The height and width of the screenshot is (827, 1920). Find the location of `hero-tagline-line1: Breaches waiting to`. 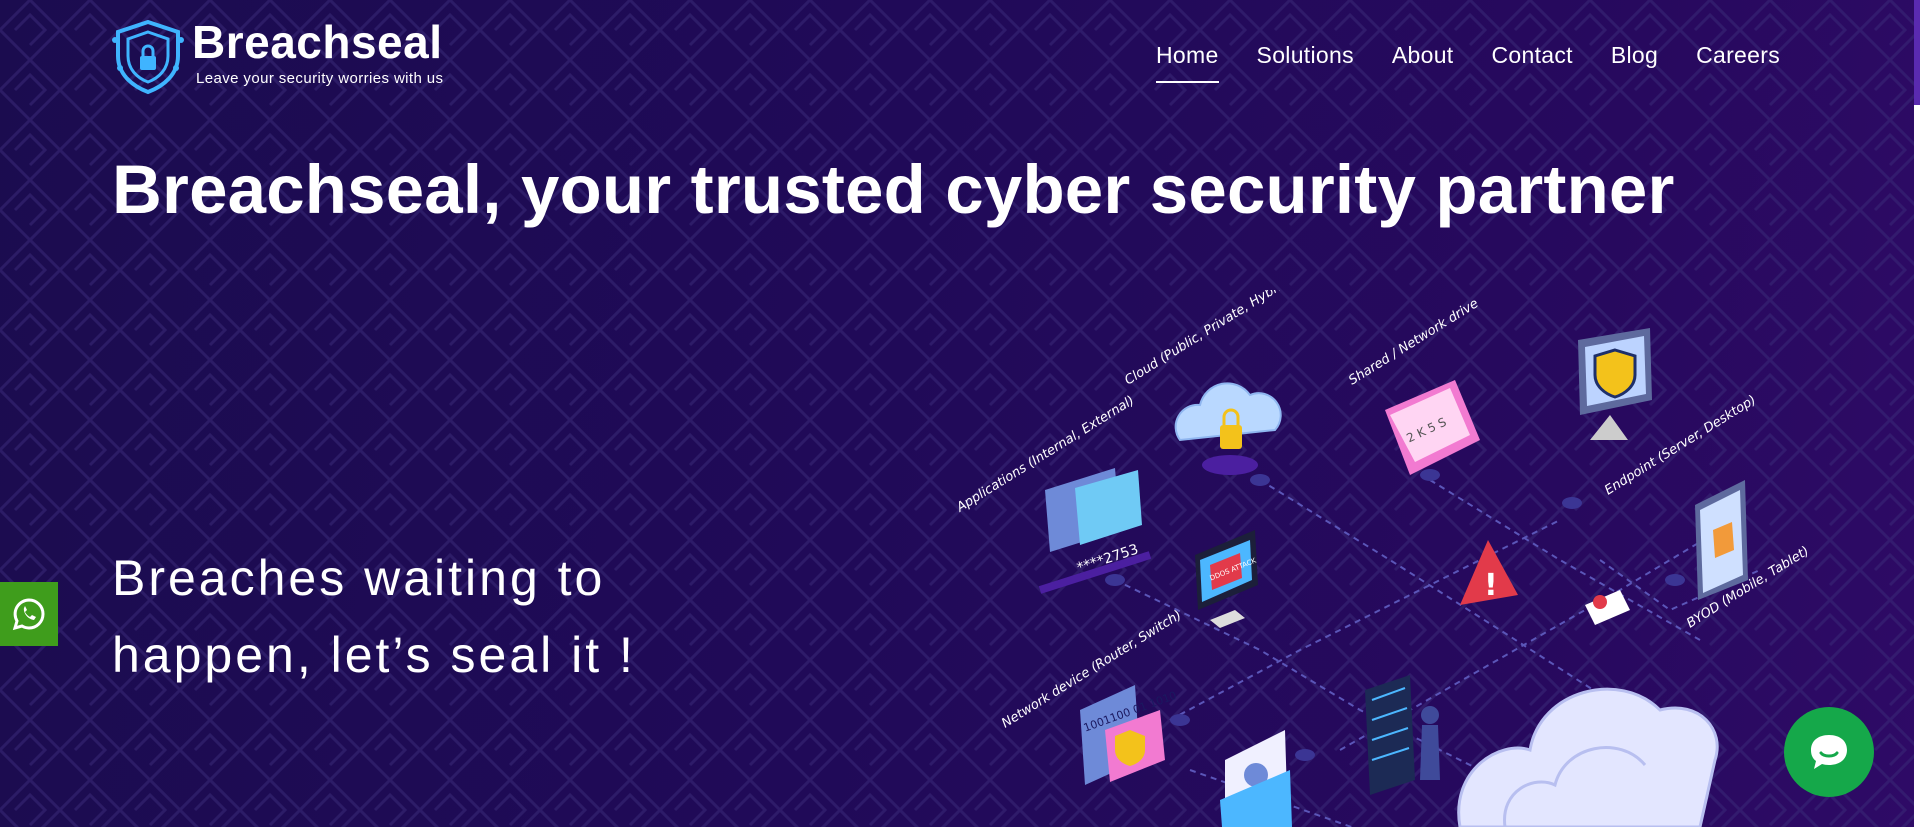

hero-tagline-line1: Breaches waiting to is located at coordinates (359, 578).